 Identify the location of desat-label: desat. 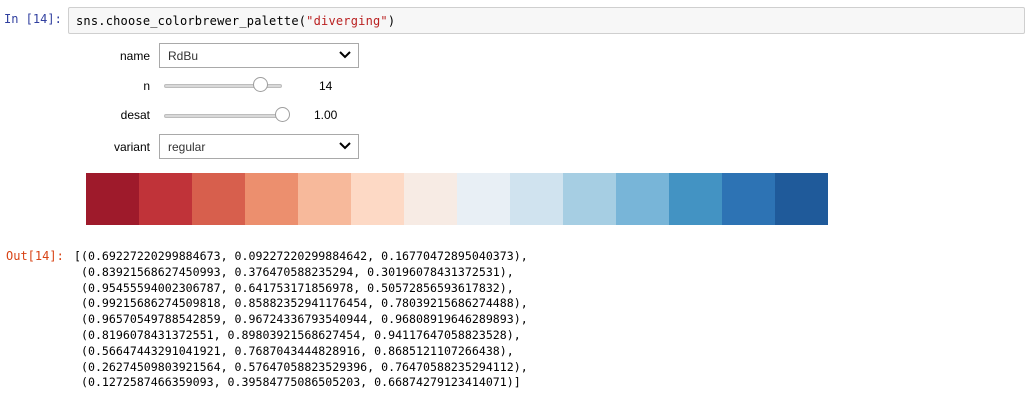
(135, 115).